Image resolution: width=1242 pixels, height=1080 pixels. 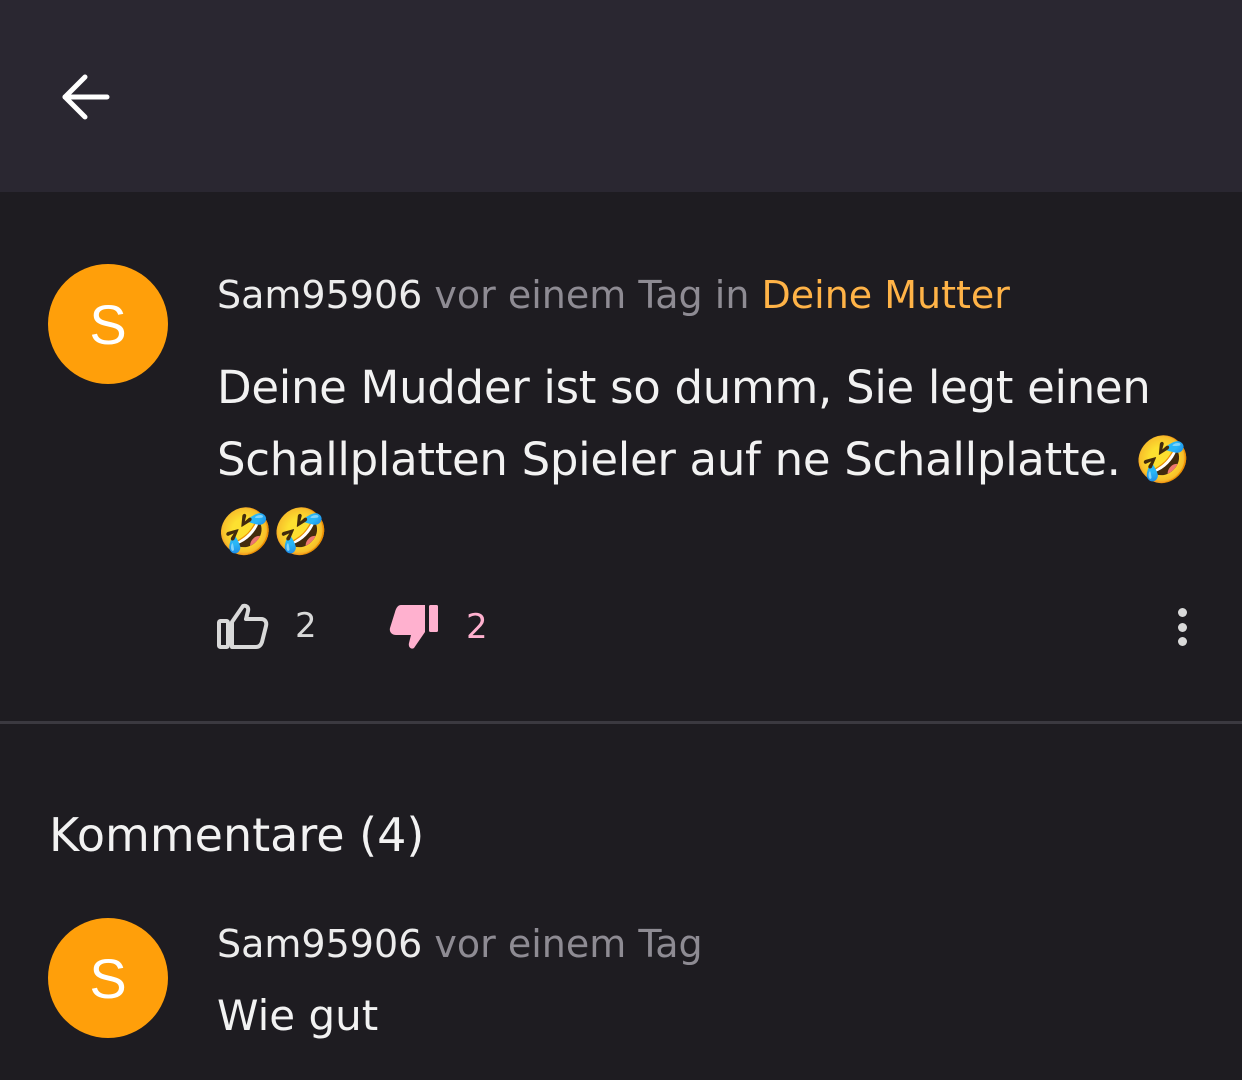 I want to click on comment-text: Wie gut, so click(x=298, y=1015).